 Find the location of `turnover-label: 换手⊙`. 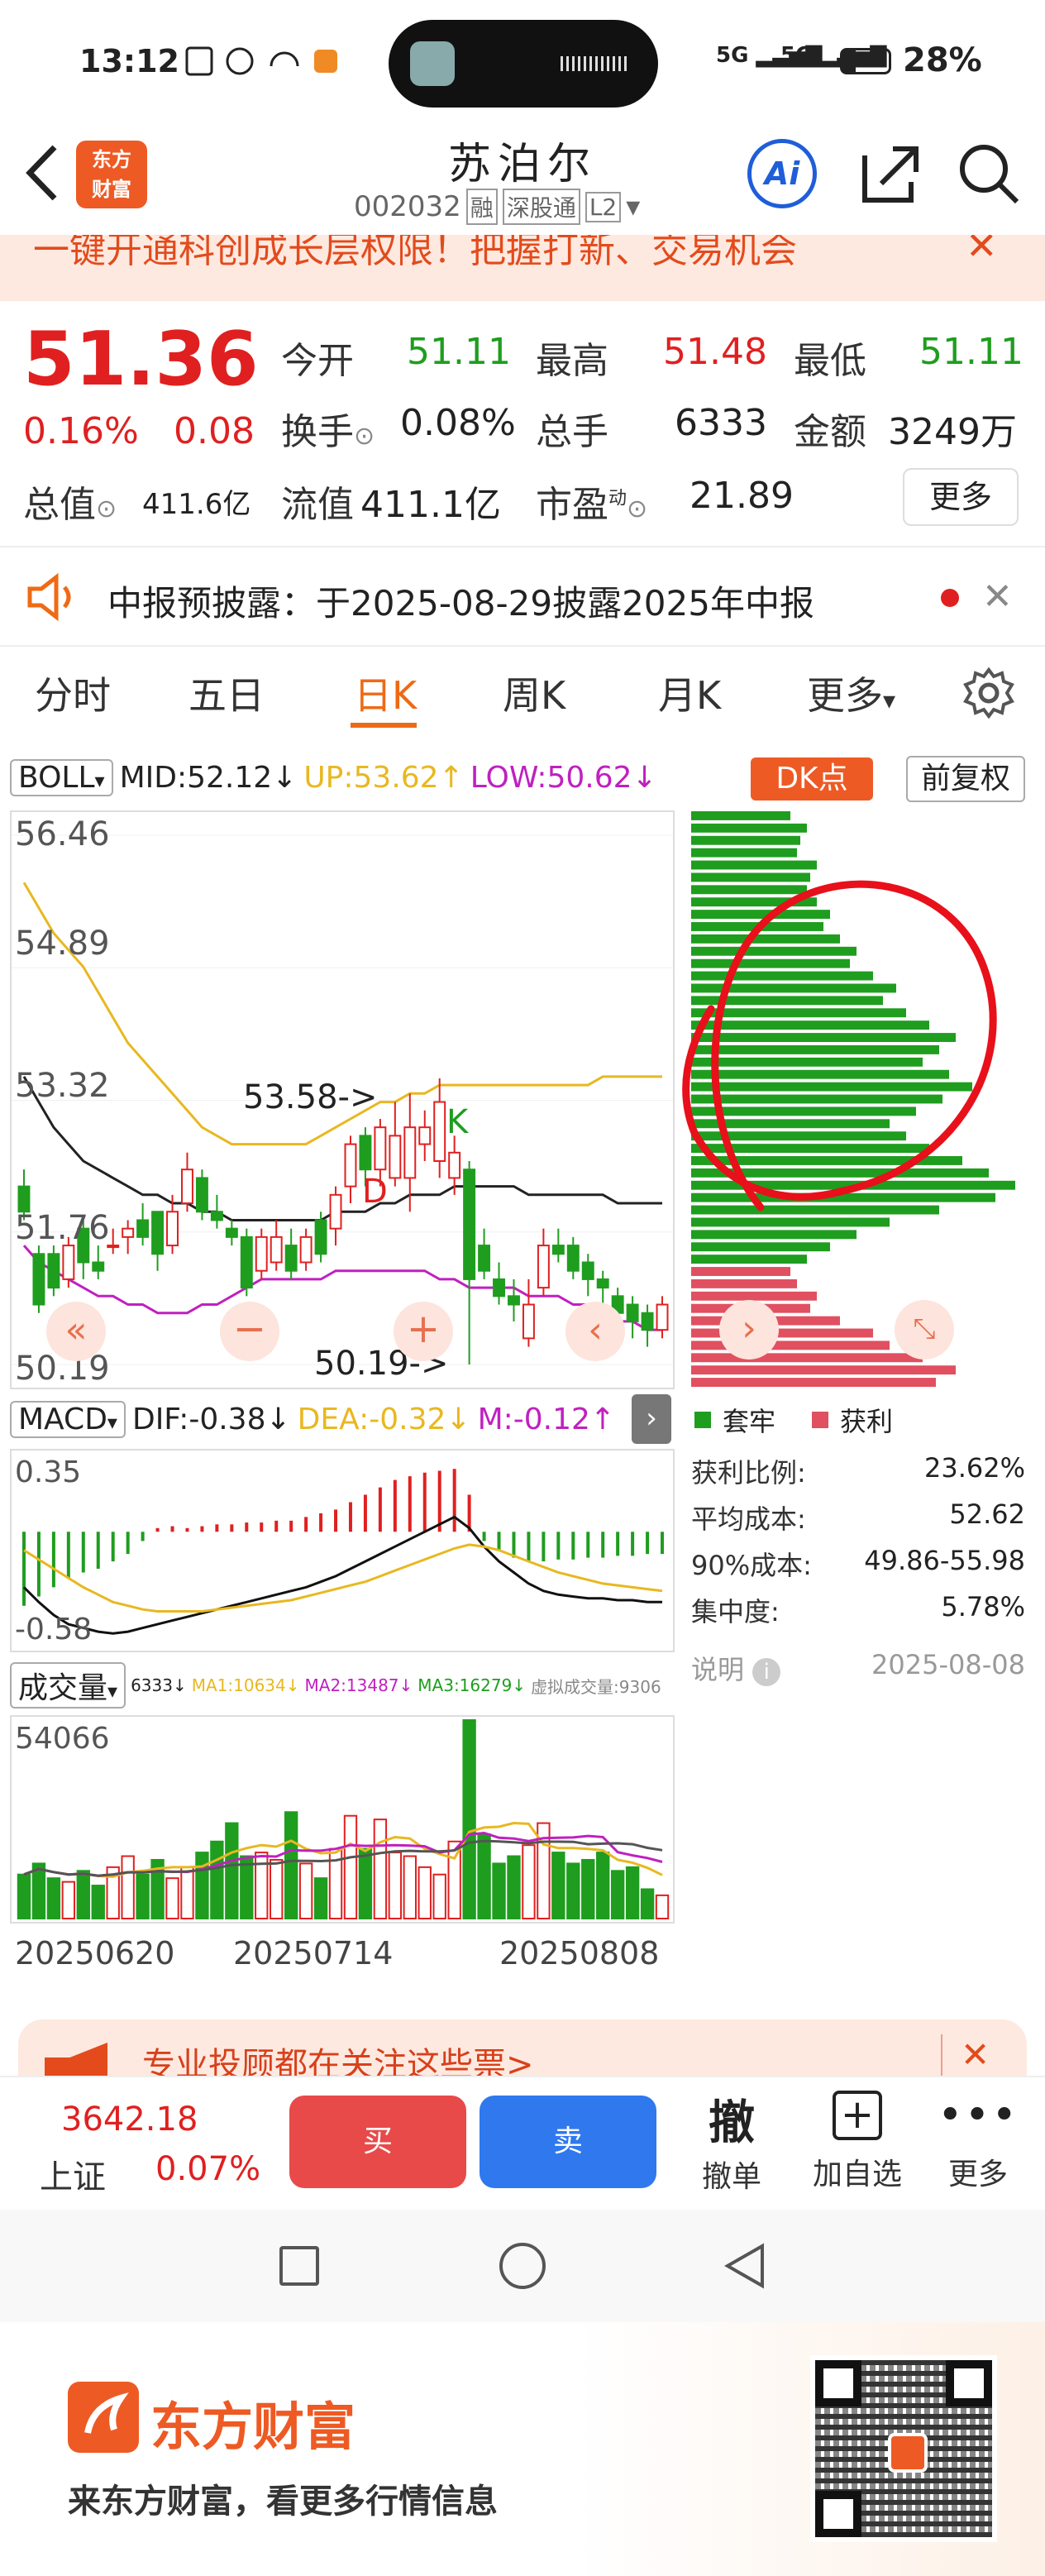

turnover-label: 换手⊙ is located at coordinates (328, 432).